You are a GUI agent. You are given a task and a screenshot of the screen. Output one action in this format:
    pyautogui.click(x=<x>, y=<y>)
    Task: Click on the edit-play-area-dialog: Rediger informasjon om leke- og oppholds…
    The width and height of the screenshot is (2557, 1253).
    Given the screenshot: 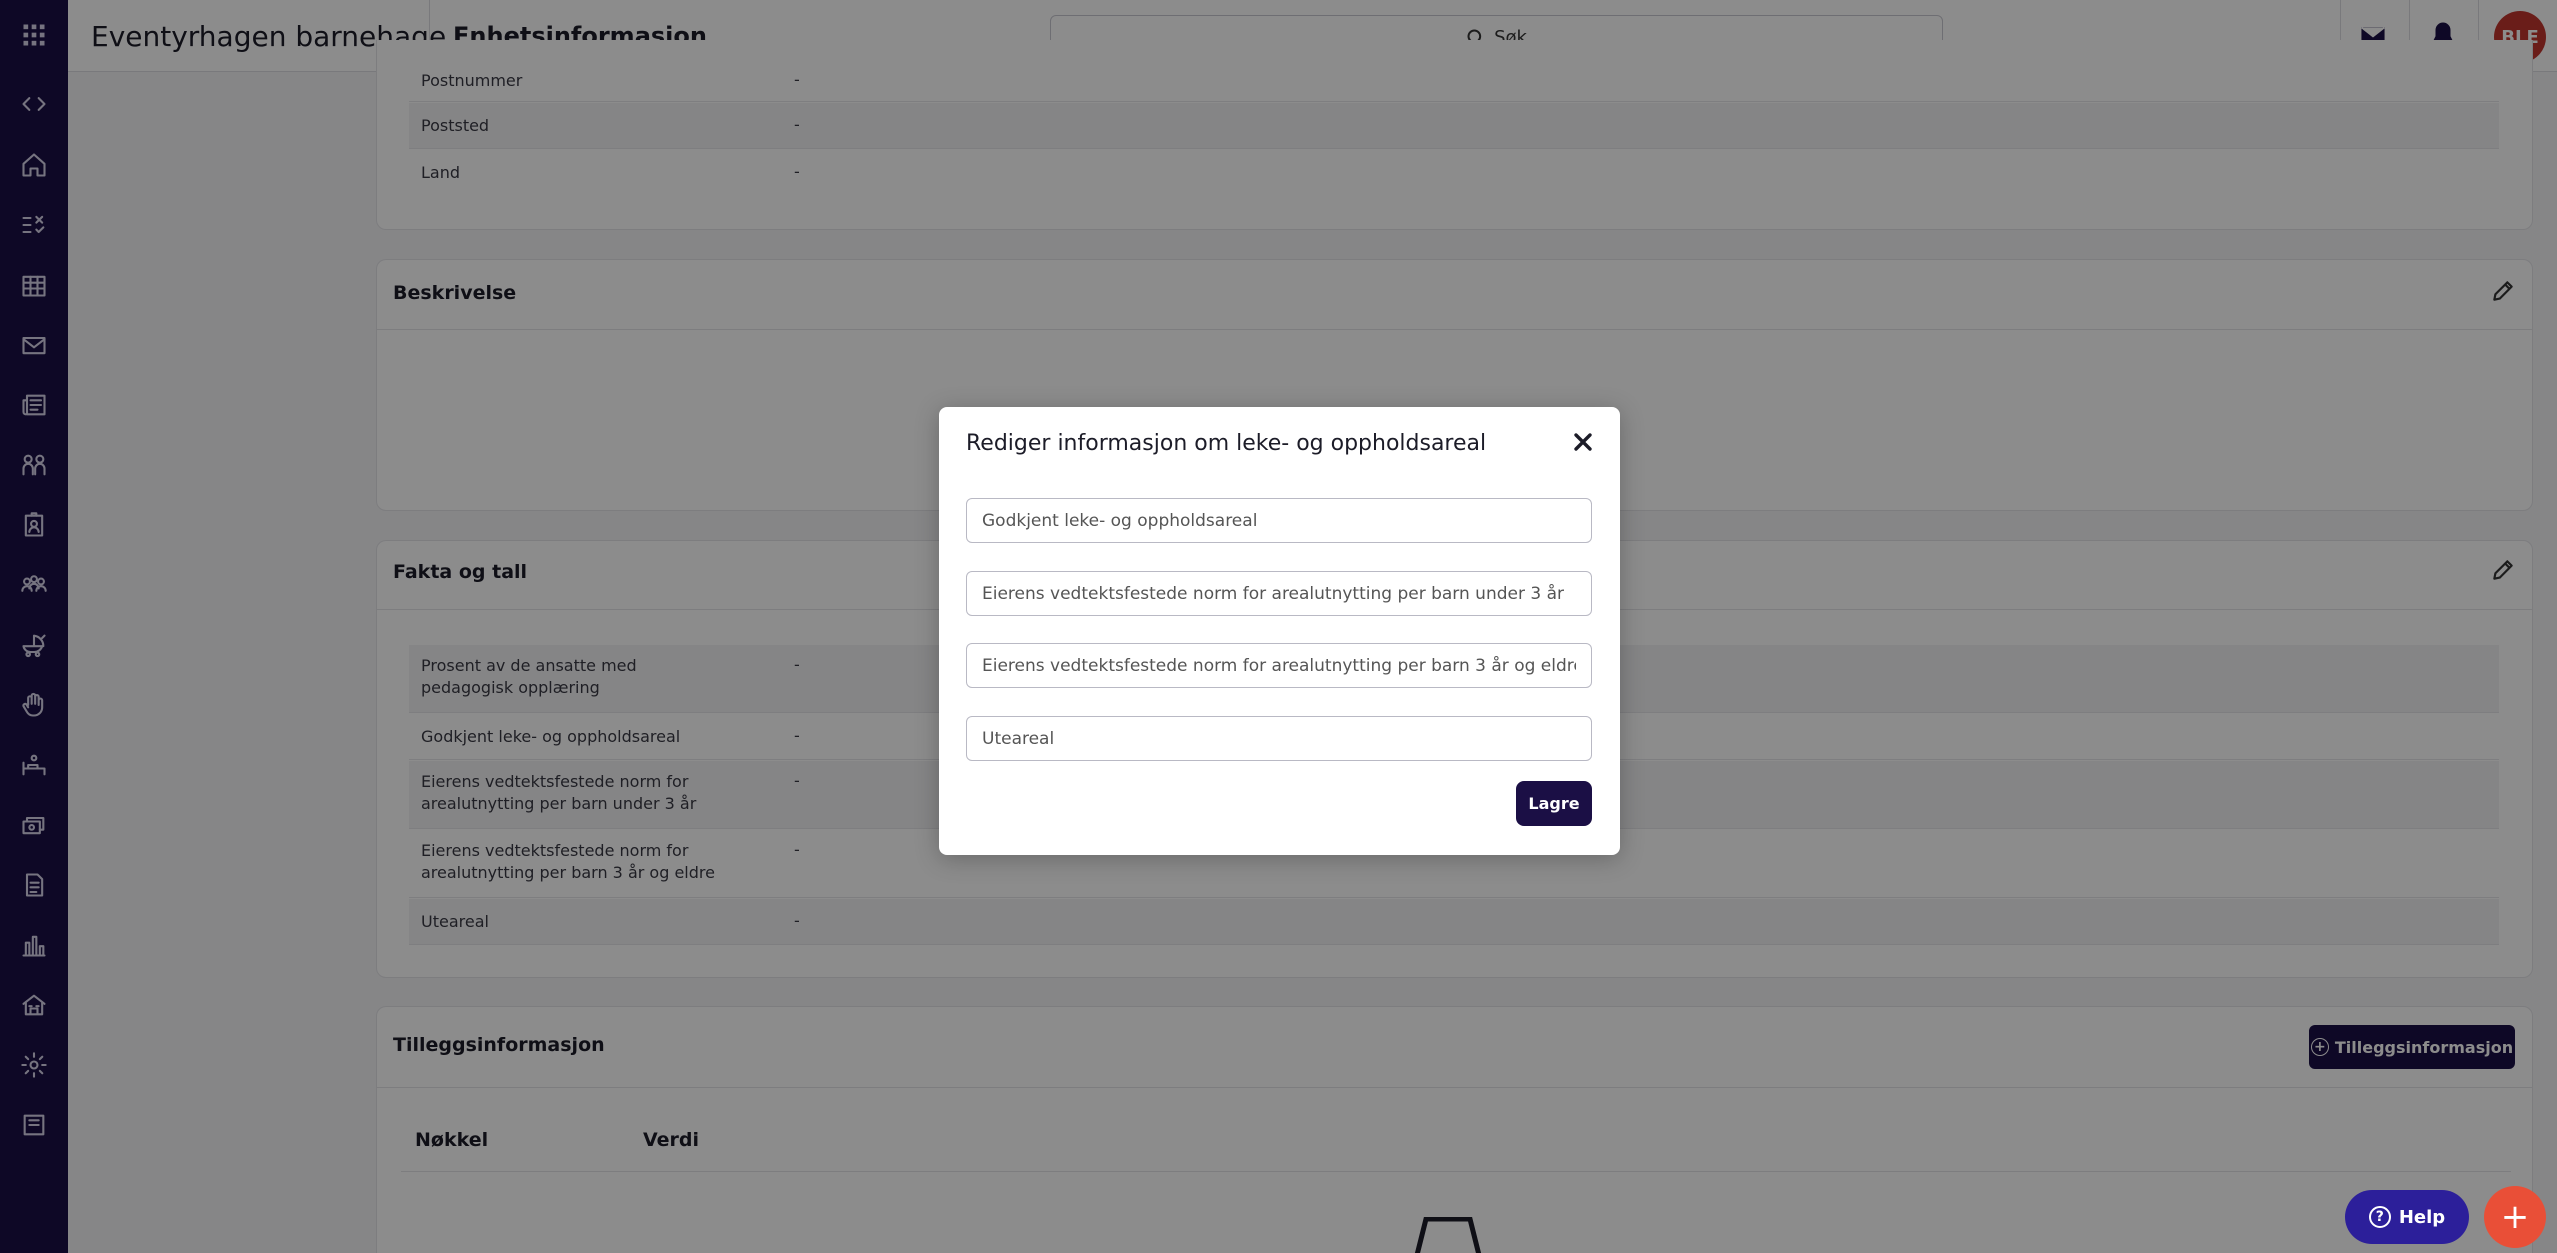 What is the action you would take?
    pyautogui.click(x=1279, y=631)
    